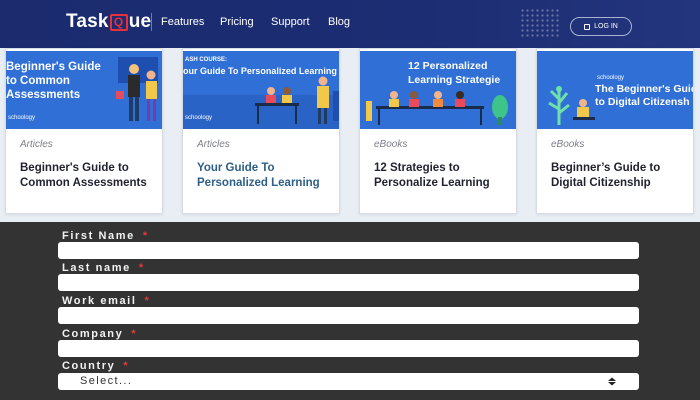 The width and height of the screenshot is (700, 400). I want to click on company-input, so click(348, 348).